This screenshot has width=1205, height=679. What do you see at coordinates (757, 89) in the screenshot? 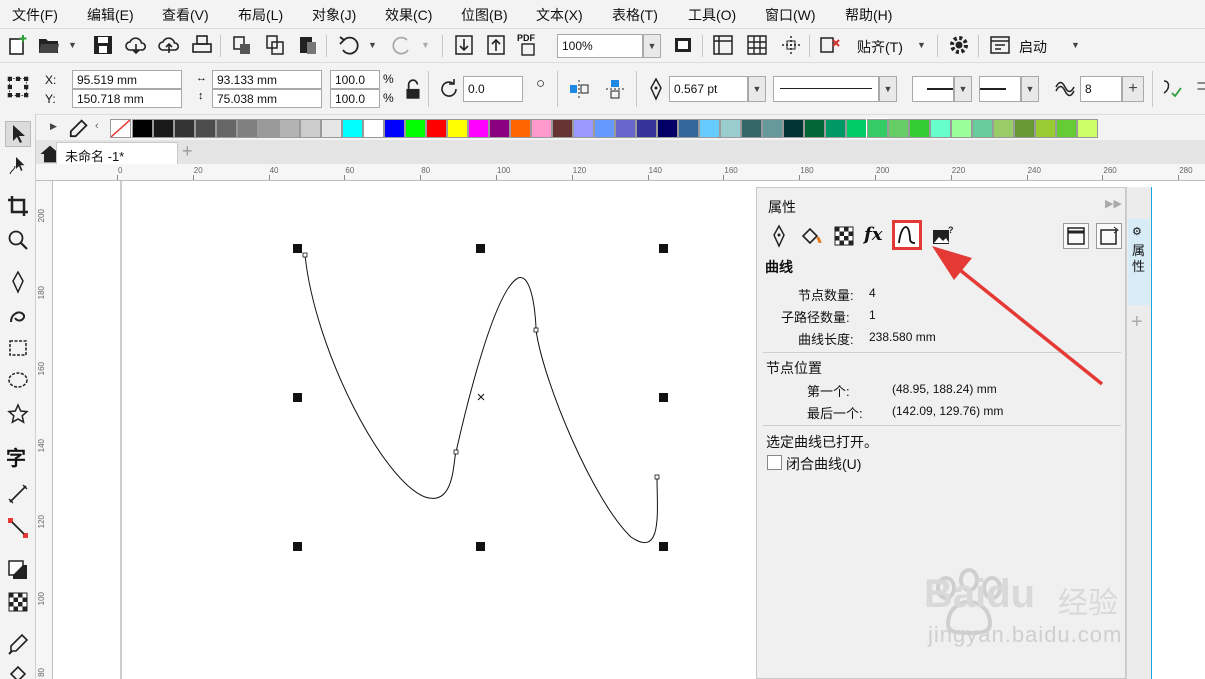
I see `outline-width-dropdown-icon: ▼` at bounding box center [757, 89].